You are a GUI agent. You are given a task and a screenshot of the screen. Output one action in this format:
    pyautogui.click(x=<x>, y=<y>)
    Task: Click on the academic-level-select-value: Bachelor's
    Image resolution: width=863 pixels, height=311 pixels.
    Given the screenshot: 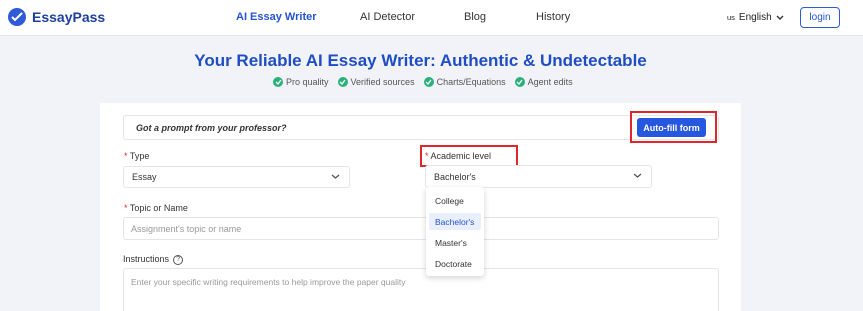 What is the action you would take?
    pyautogui.click(x=455, y=176)
    